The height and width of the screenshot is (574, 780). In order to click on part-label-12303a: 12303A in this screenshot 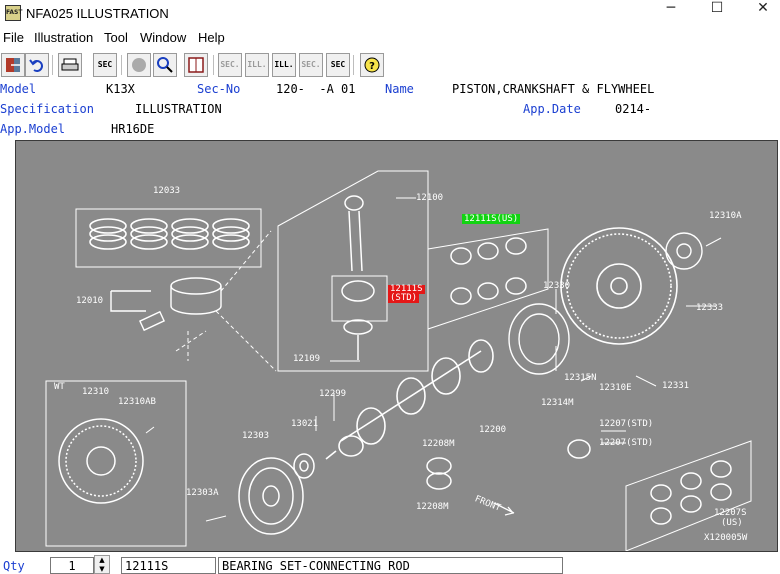, I will do `click(202, 493)`.